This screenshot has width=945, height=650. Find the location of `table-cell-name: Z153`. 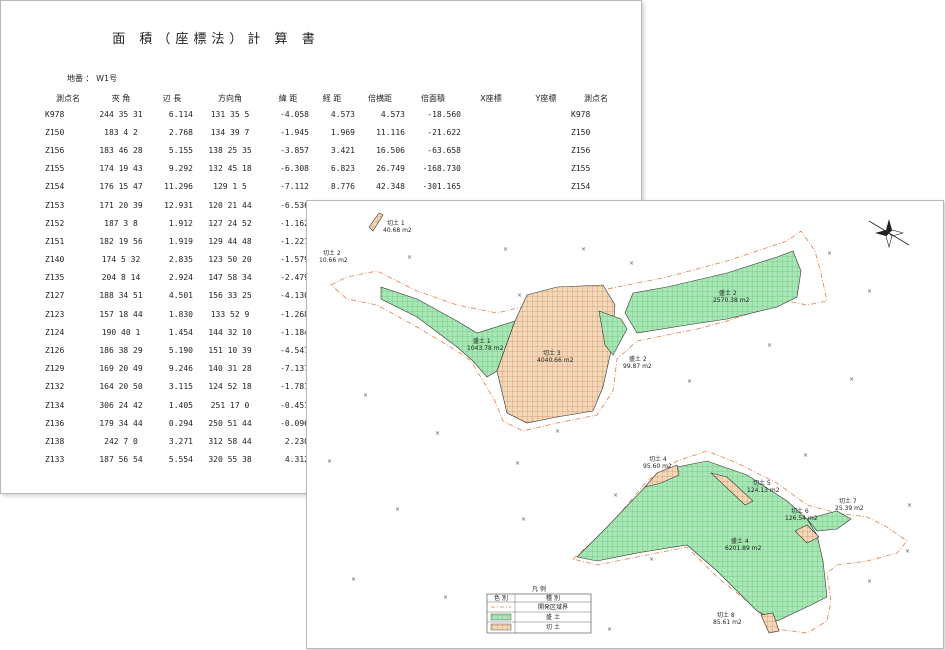

table-cell-name: Z153 is located at coordinates (55, 205).